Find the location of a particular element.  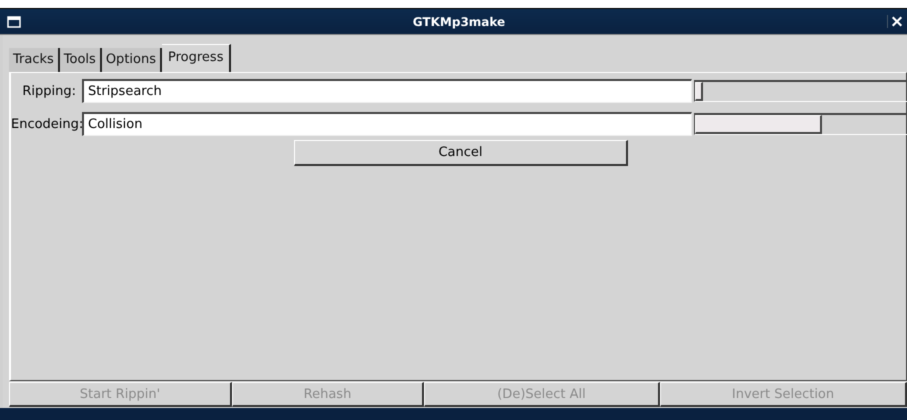

tab: Tracks is located at coordinates (34, 60).